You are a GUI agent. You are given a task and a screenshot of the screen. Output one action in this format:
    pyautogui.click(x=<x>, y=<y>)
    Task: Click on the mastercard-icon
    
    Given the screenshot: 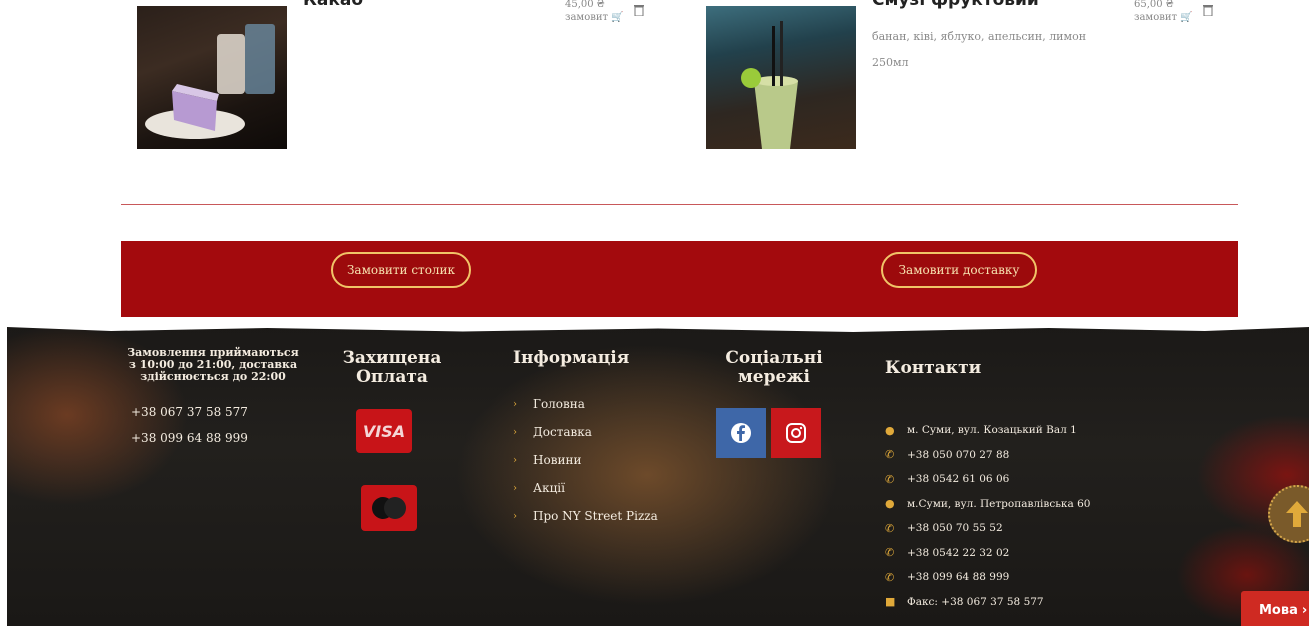 What is the action you would take?
    pyautogui.click(x=389, y=508)
    